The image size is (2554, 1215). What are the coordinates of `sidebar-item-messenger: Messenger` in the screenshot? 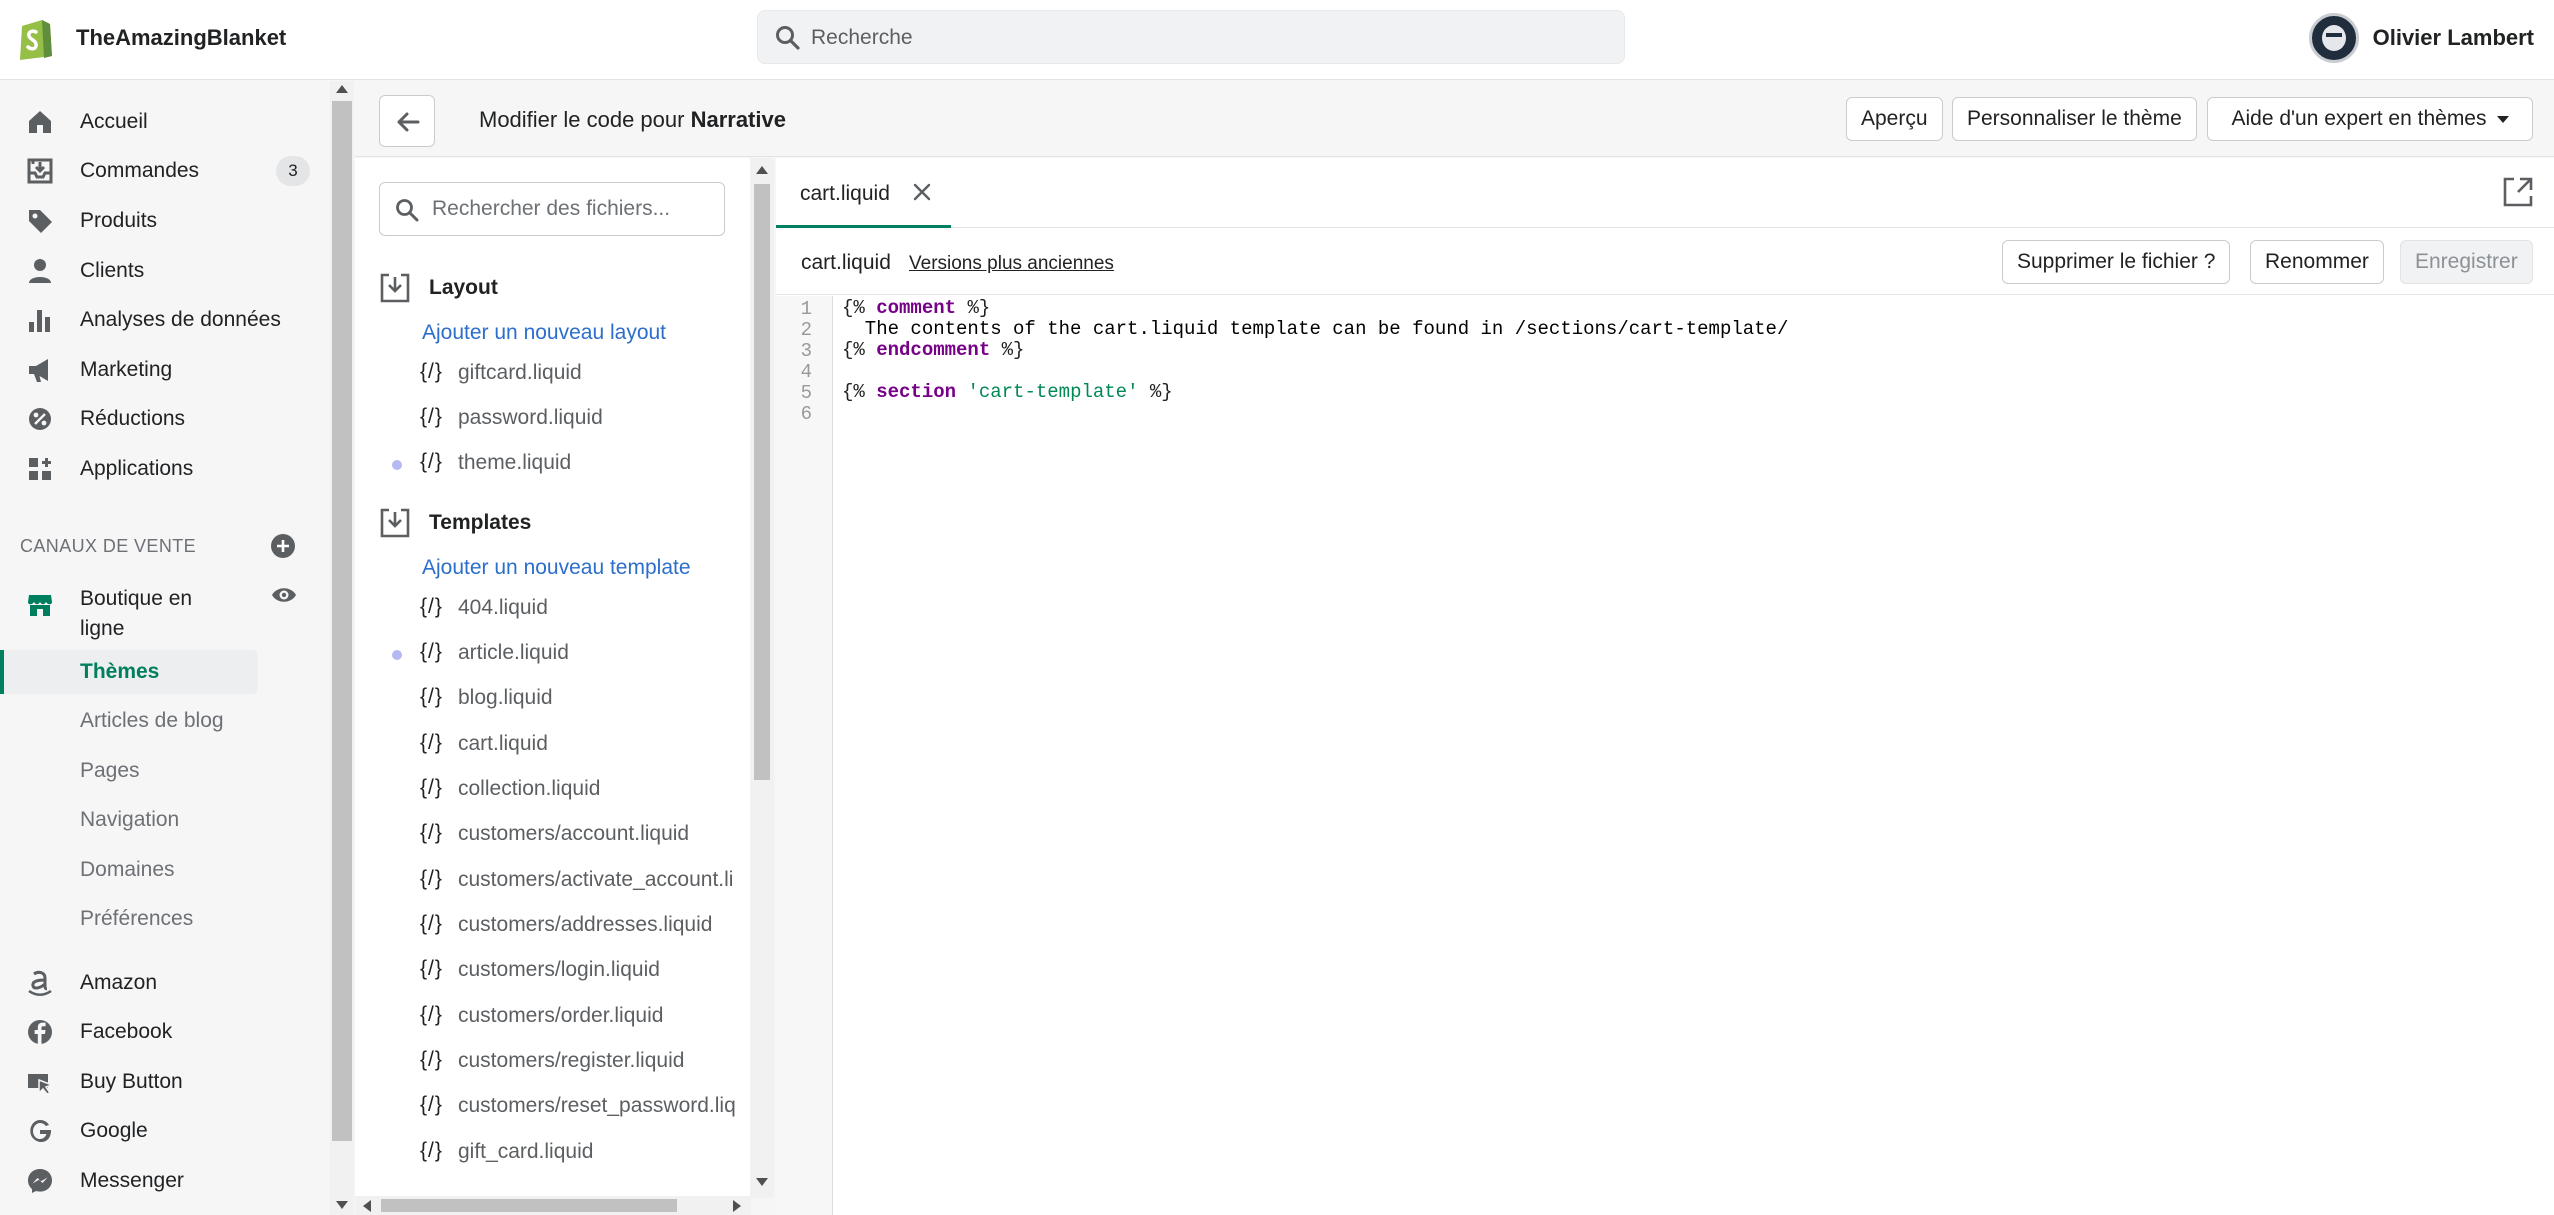 It's located at (165, 1181).